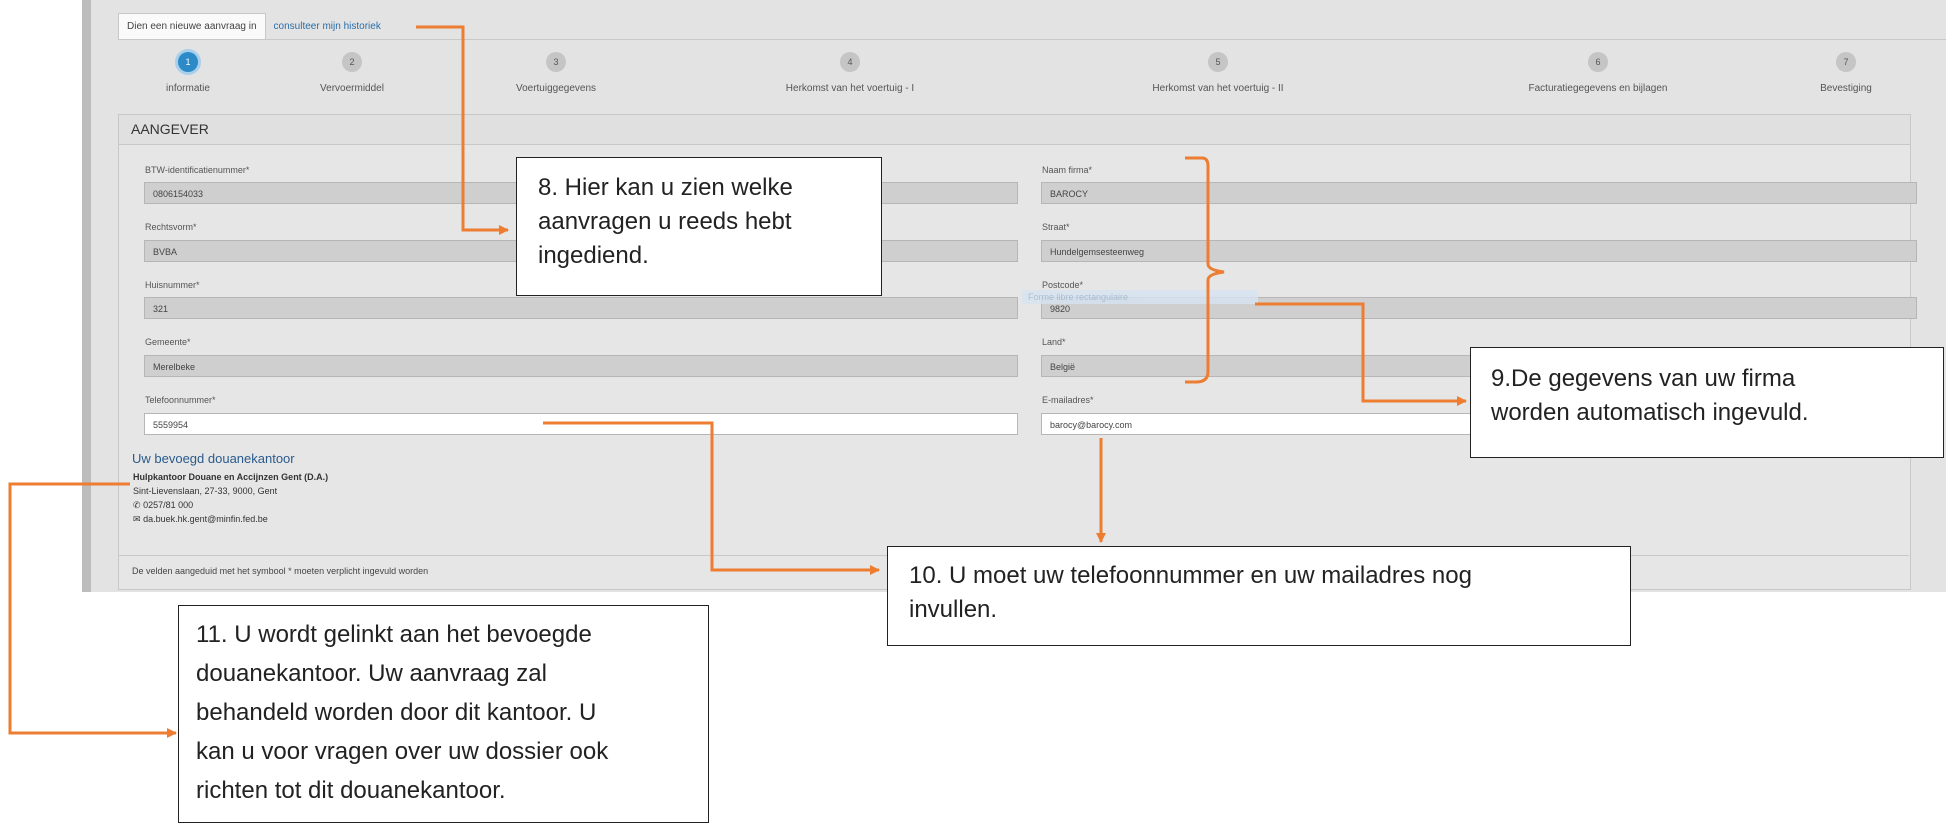 This screenshot has height=823, width=1946. What do you see at coordinates (850, 62) in the screenshot?
I see `step-number: 4` at bounding box center [850, 62].